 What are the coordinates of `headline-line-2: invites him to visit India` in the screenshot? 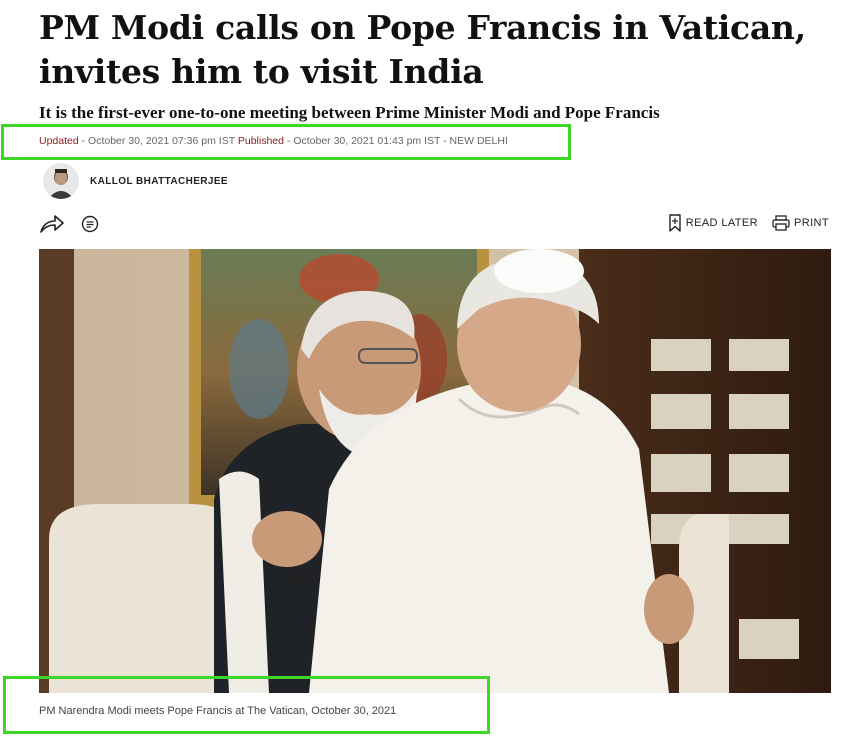 It's located at (261, 71).